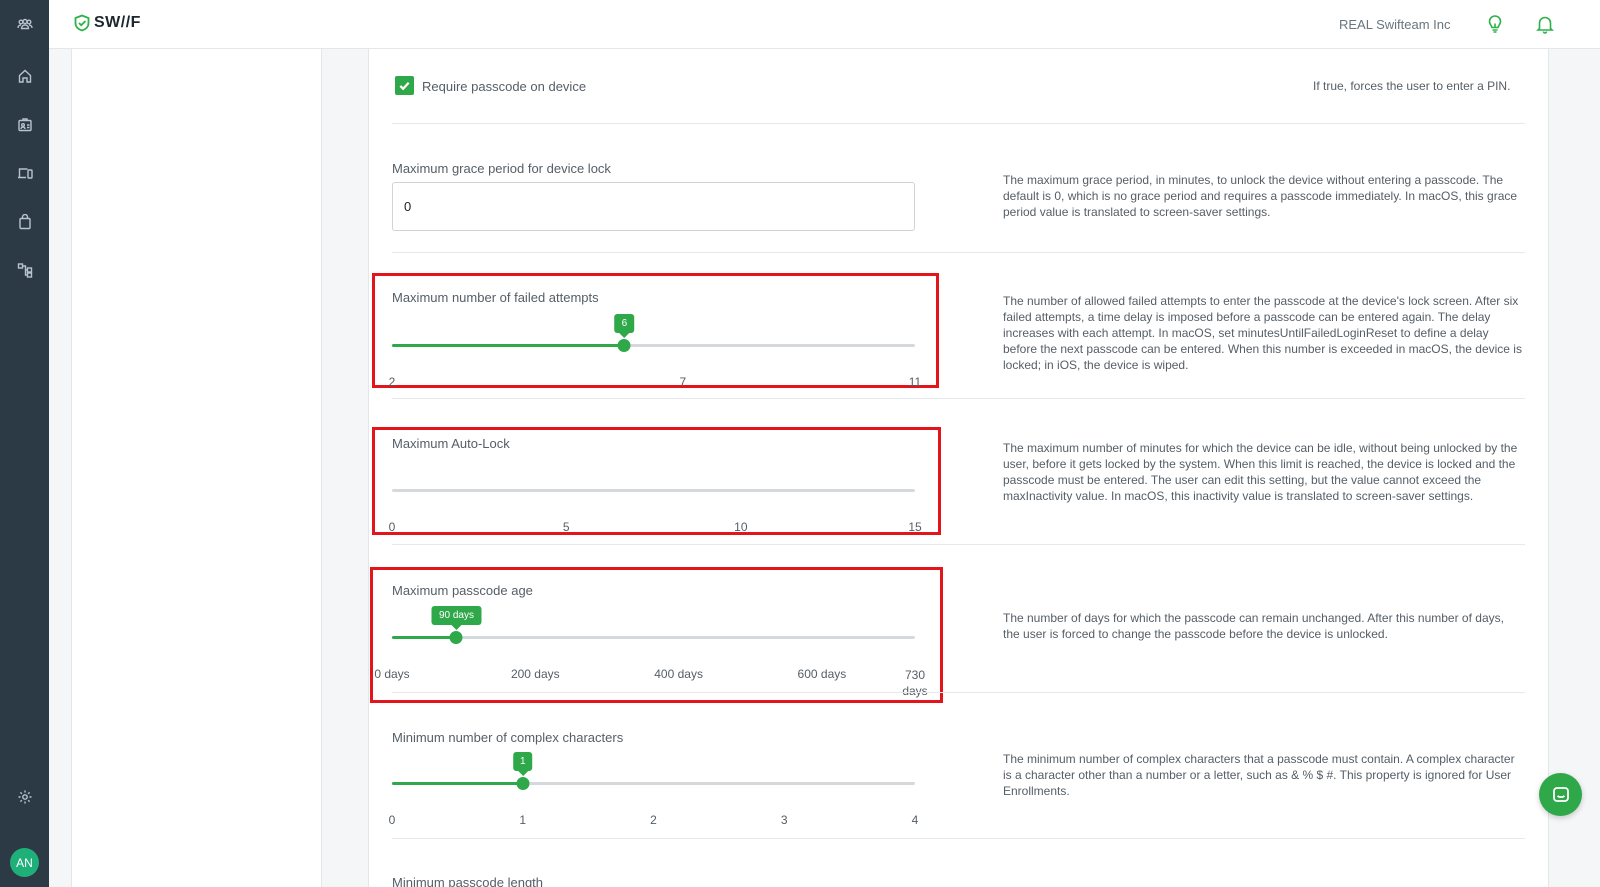 This screenshot has width=1600, height=887. Describe the element at coordinates (523, 820) in the screenshot. I see `slider-tick-label: 1` at that location.